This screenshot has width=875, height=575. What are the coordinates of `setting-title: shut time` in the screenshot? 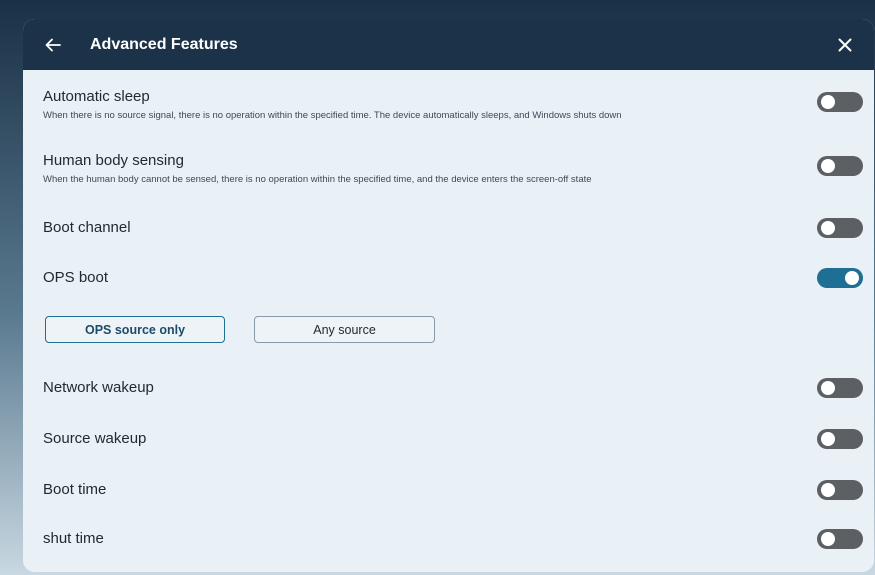 It's located at (73, 538).